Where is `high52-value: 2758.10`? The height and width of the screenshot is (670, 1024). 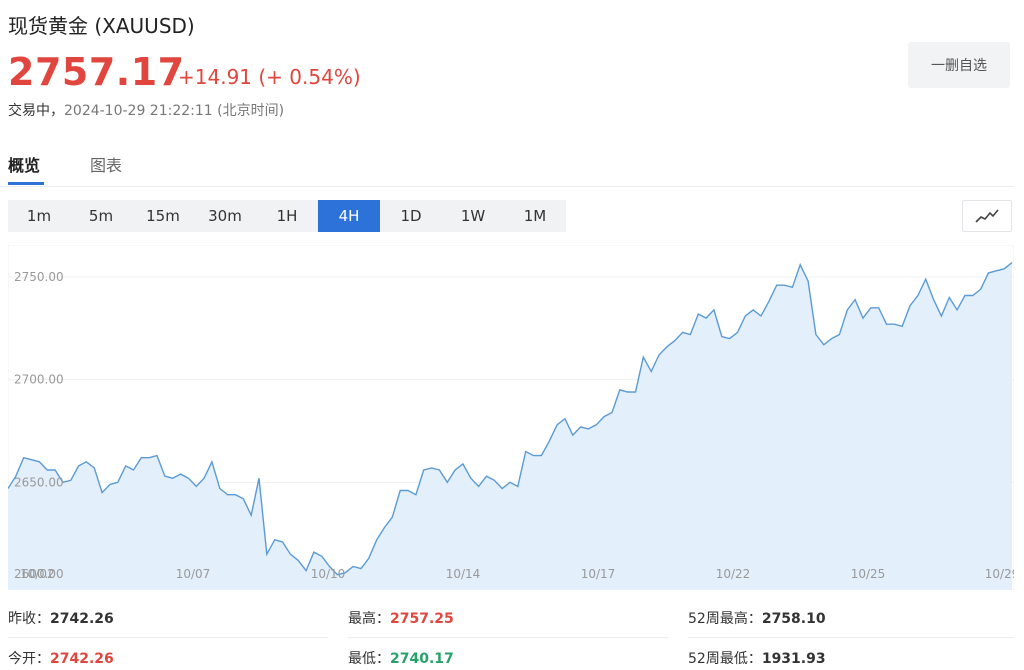 high52-value: 2758.10 is located at coordinates (793, 619).